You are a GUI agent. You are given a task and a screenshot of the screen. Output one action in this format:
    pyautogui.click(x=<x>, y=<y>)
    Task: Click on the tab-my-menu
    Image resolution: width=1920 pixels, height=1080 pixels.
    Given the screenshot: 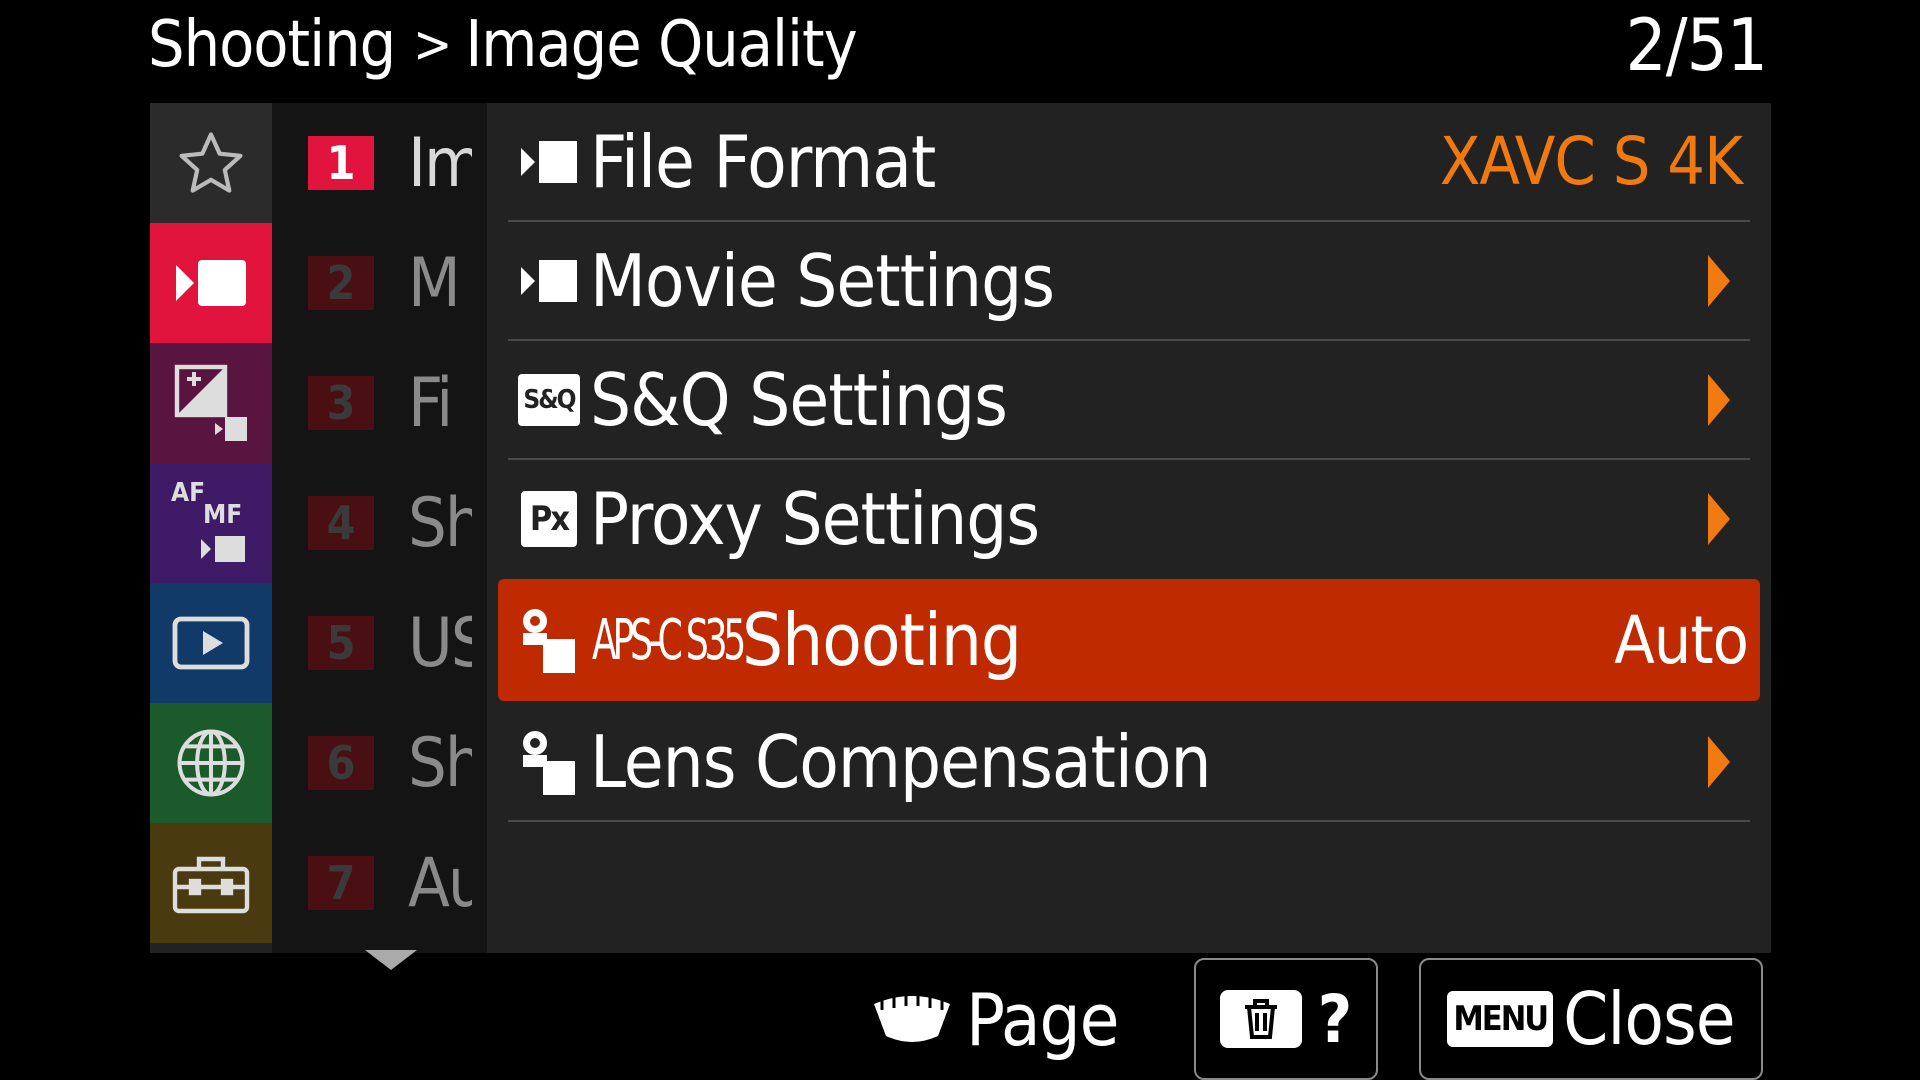 What is the action you would take?
    pyautogui.click(x=211, y=163)
    